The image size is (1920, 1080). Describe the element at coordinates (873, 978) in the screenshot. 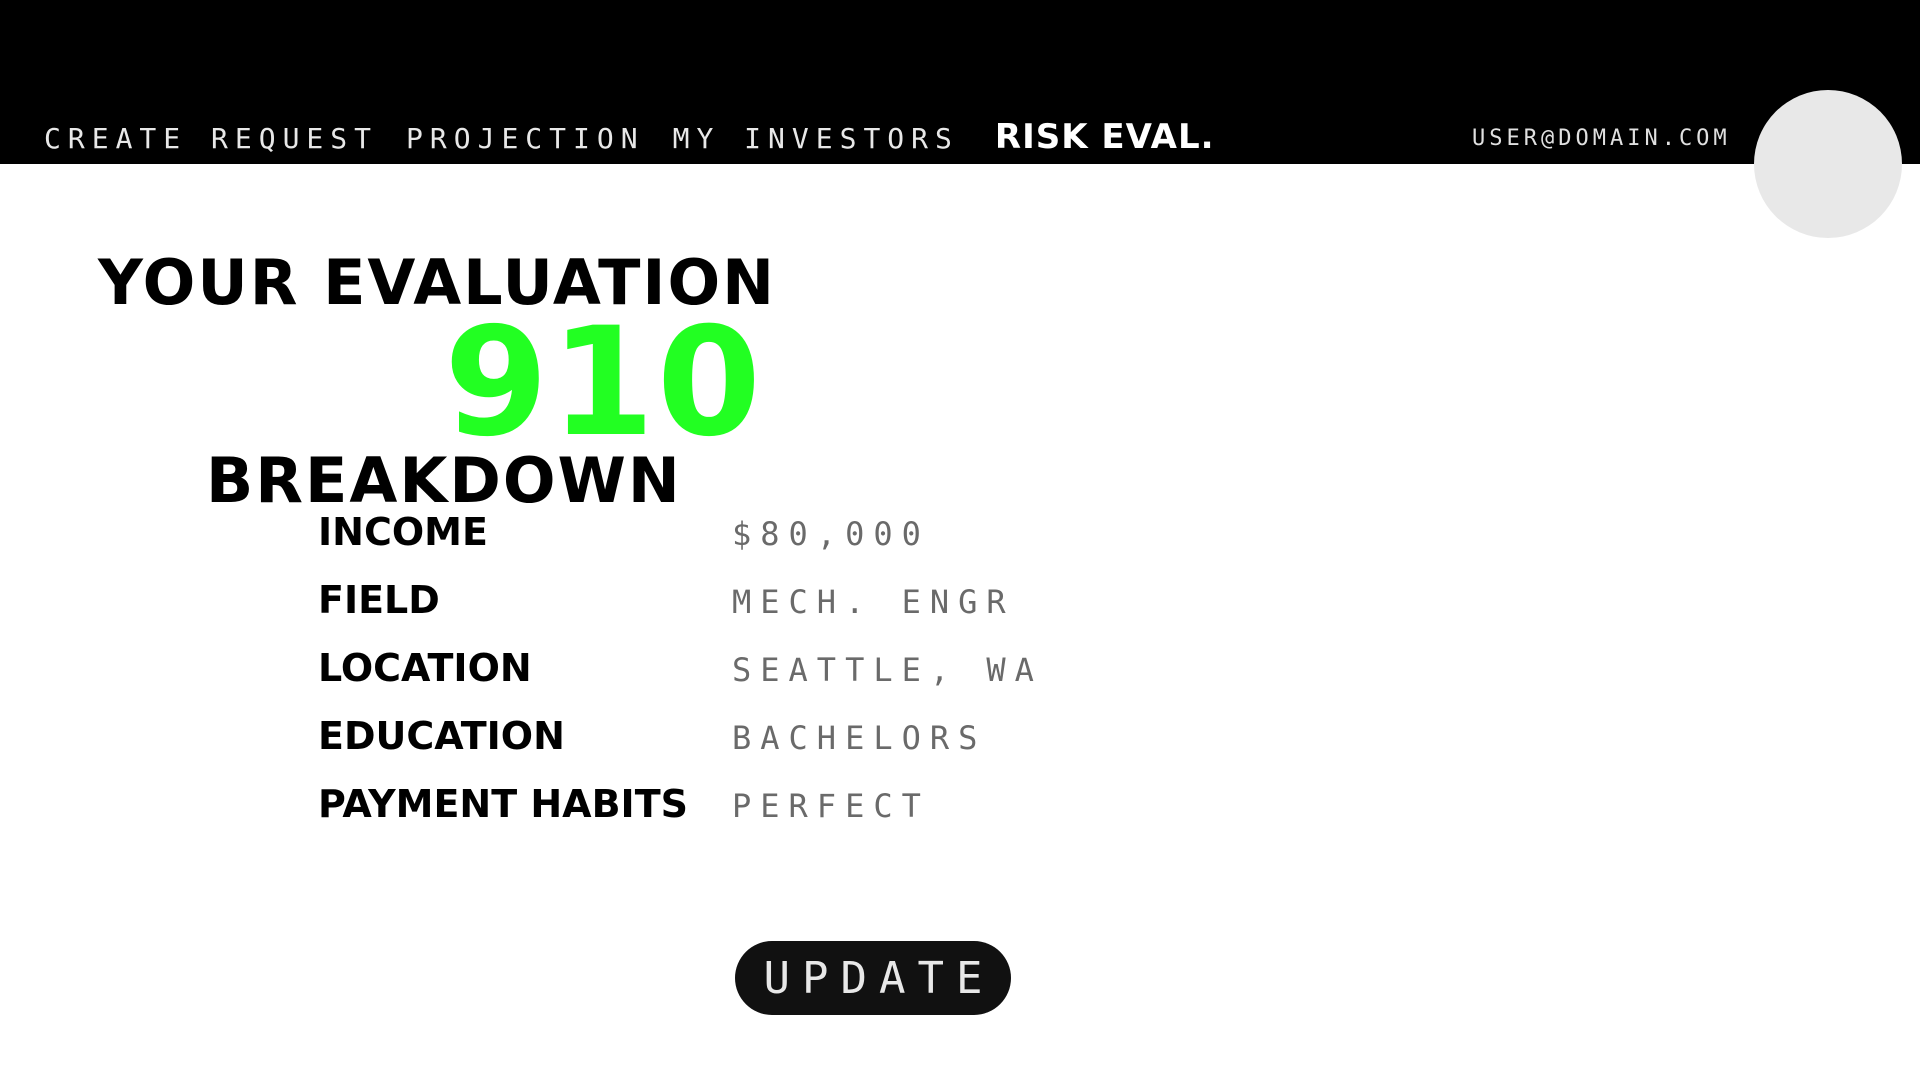

I see `update-button: UPDATE` at that location.